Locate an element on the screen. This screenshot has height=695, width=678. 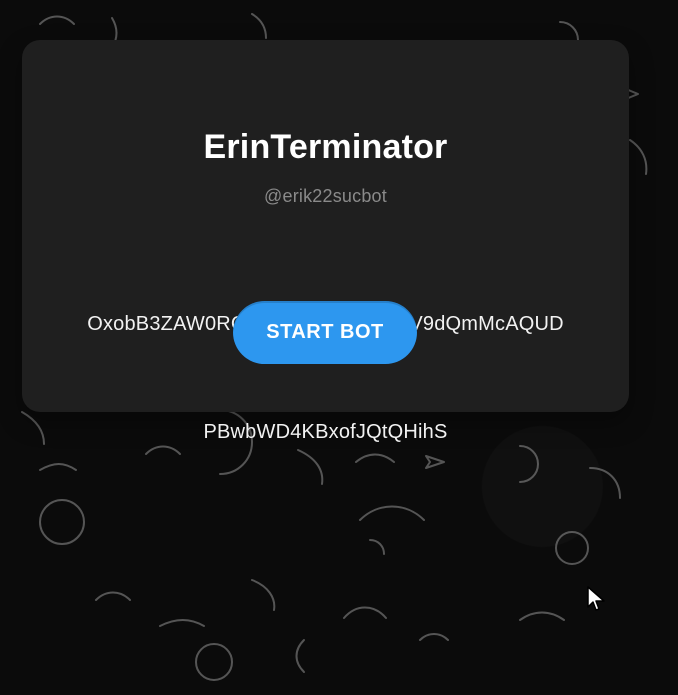
start-bot-button: START BOT is located at coordinates (325, 332).